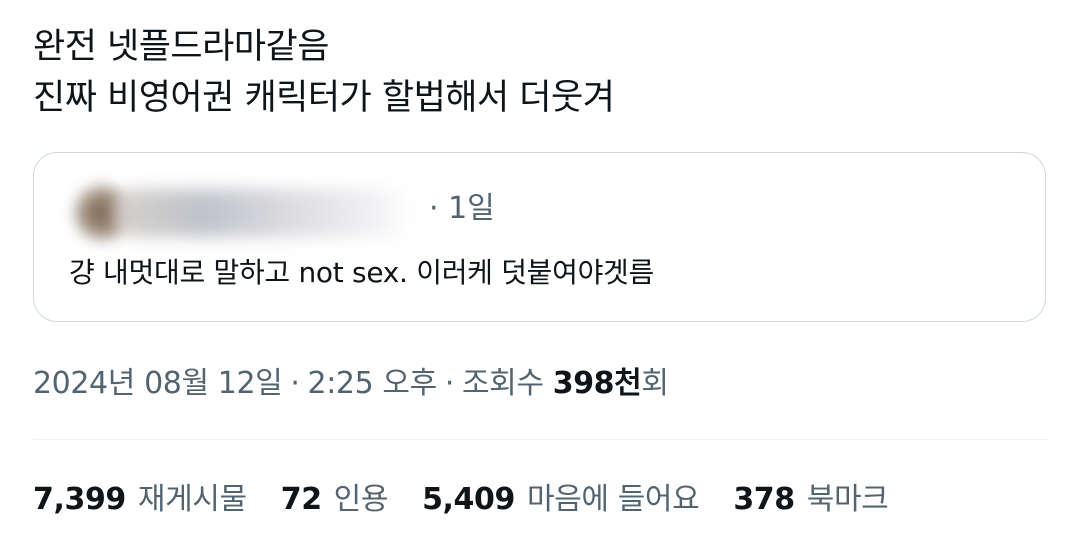 This screenshot has height=544, width=1080. What do you see at coordinates (373, 383) in the screenshot?
I see `tweet-time: 2:25 오후` at bounding box center [373, 383].